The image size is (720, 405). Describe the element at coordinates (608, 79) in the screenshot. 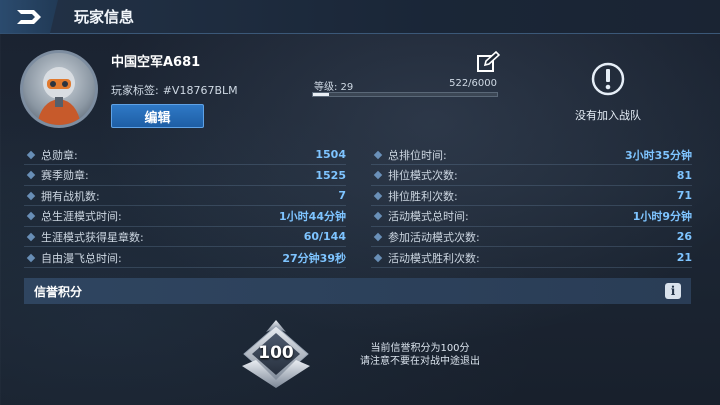

I see `exclamation-alert-icon` at that location.